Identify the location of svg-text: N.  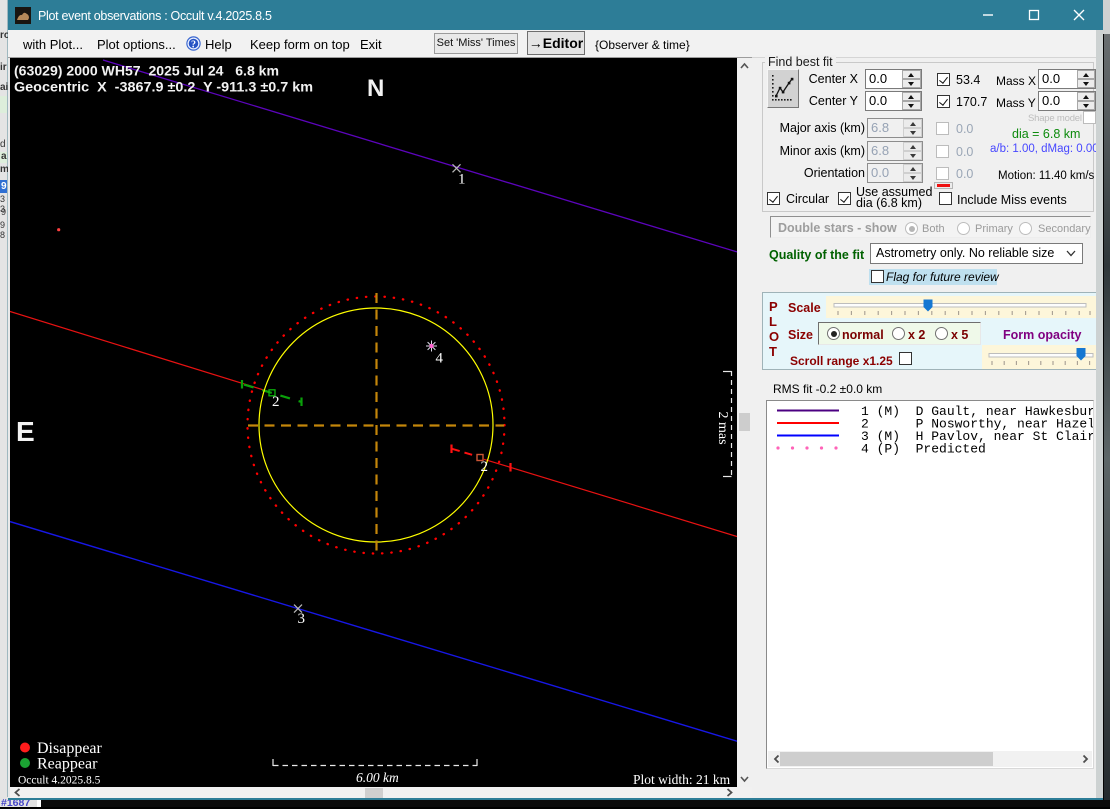
(375, 88).